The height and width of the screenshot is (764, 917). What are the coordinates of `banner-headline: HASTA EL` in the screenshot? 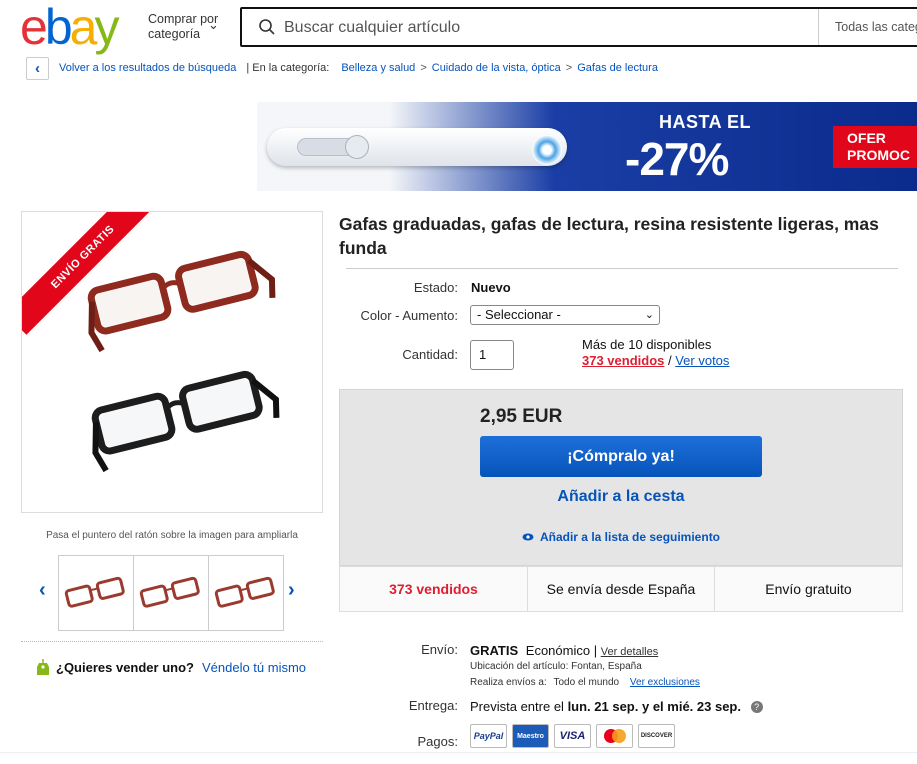 It's located at (705, 122).